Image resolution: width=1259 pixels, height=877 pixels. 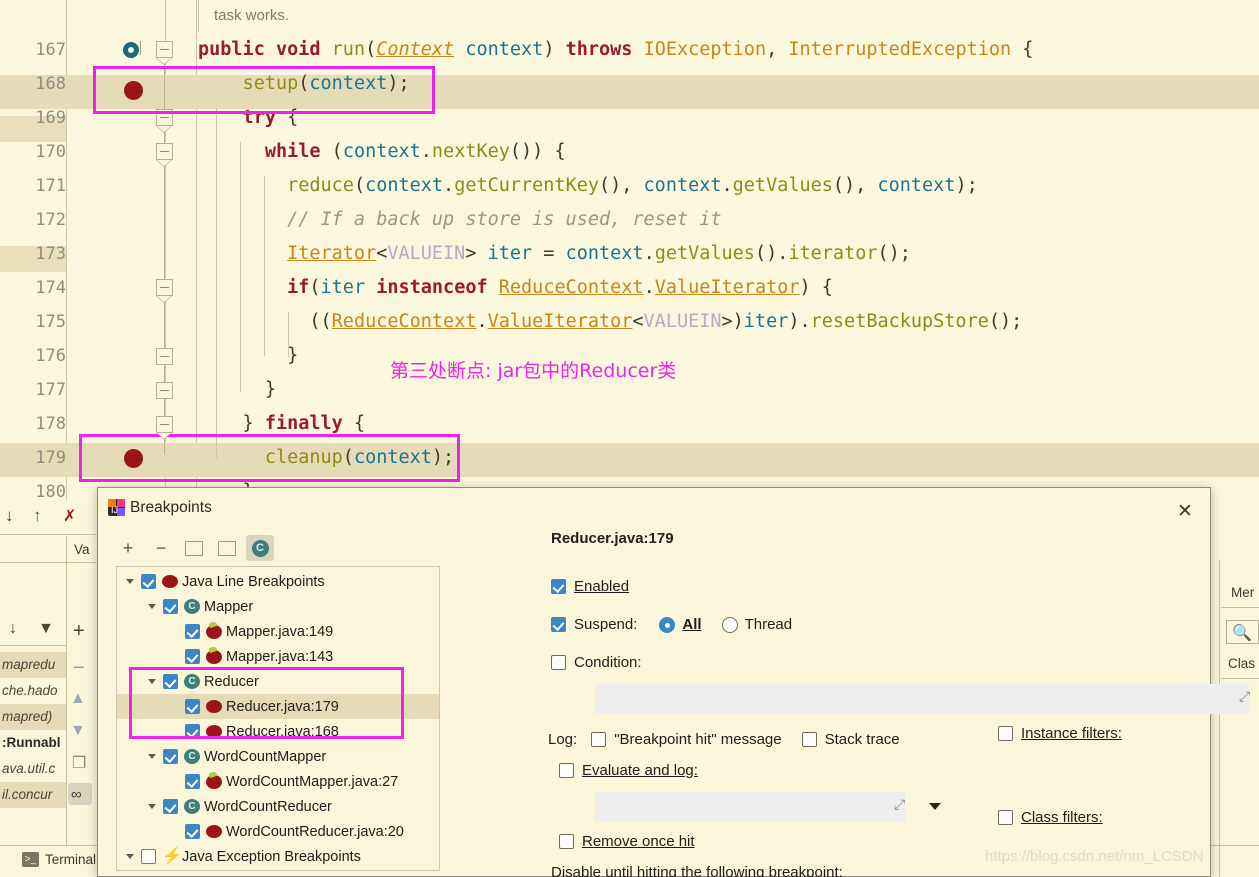 I want to click on log-stack-checkbox, so click(x=809, y=739).